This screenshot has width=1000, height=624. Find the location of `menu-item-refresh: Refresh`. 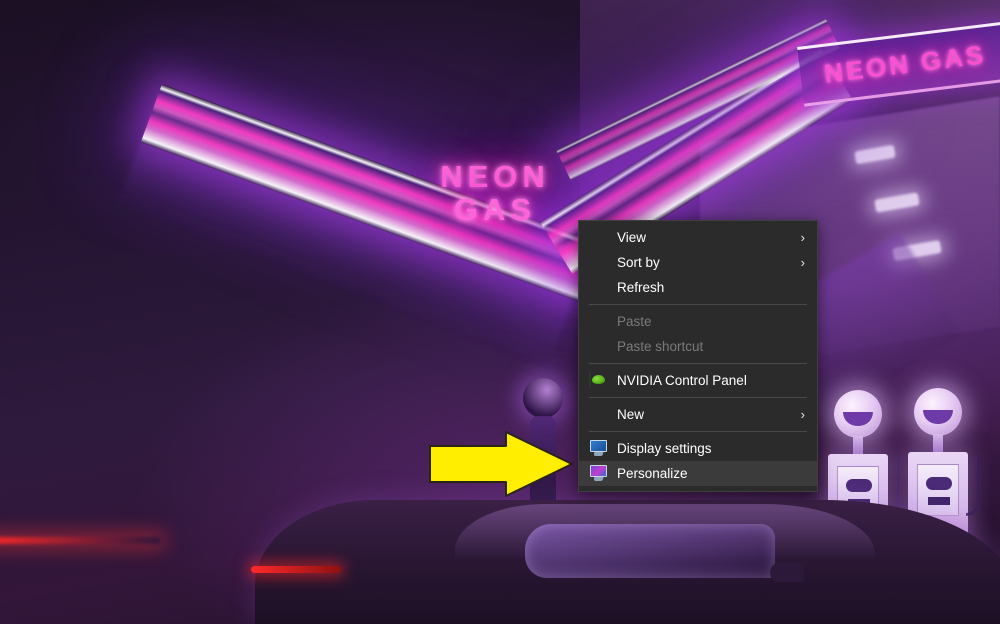

menu-item-refresh: Refresh is located at coordinates (698, 287).